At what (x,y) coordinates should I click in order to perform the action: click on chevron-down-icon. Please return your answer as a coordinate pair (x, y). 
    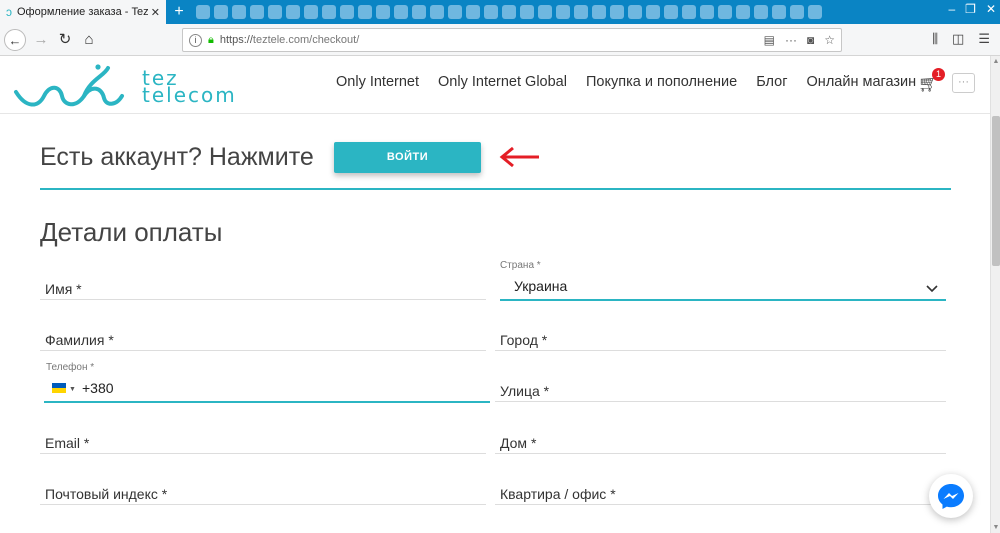
    Looking at the image, I should click on (932, 289).